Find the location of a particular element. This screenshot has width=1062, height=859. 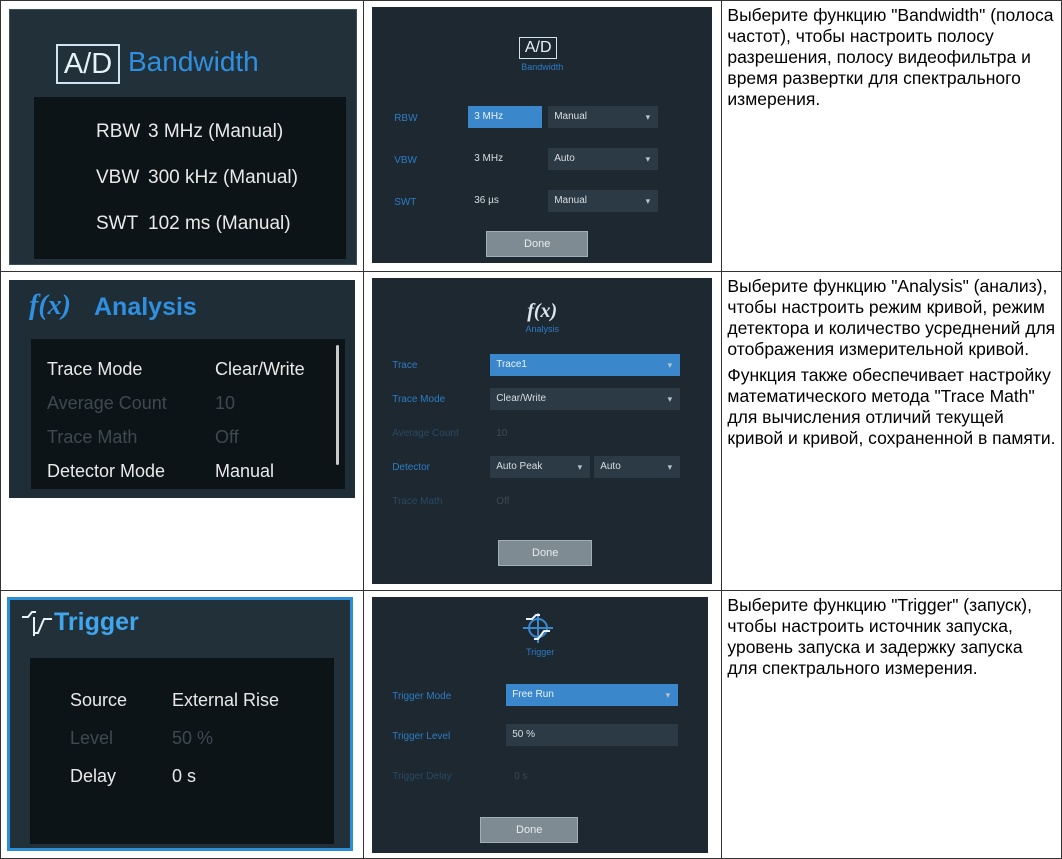

setting-value: Manual is located at coordinates (245, 471).